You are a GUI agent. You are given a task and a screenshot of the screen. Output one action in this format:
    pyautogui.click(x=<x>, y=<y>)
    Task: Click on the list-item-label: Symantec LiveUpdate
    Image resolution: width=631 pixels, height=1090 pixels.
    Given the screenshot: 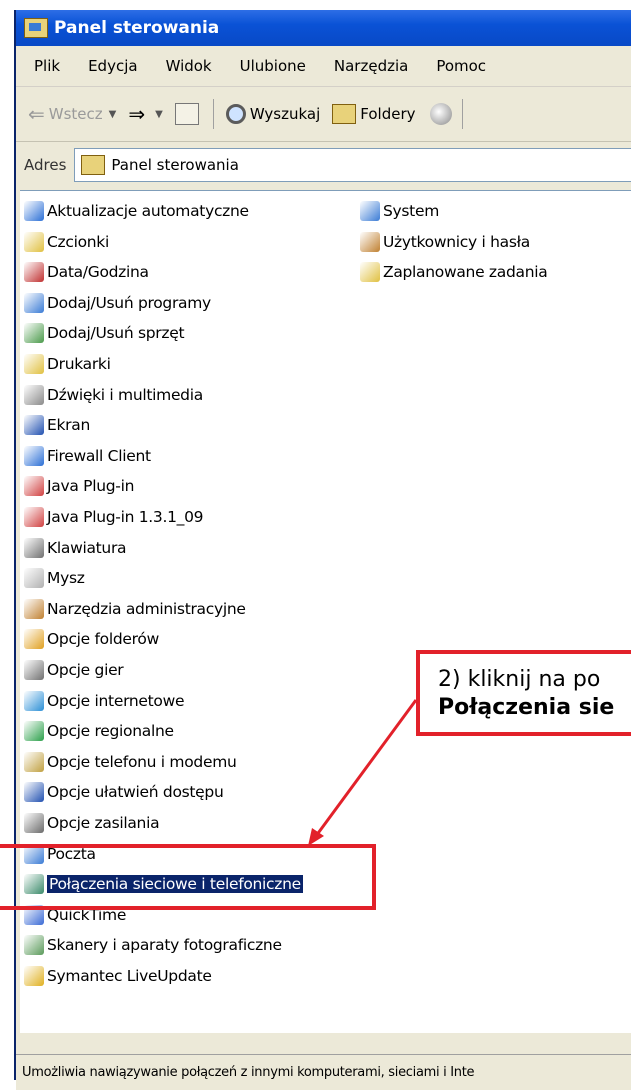 What is the action you would take?
    pyautogui.click(x=129, y=976)
    